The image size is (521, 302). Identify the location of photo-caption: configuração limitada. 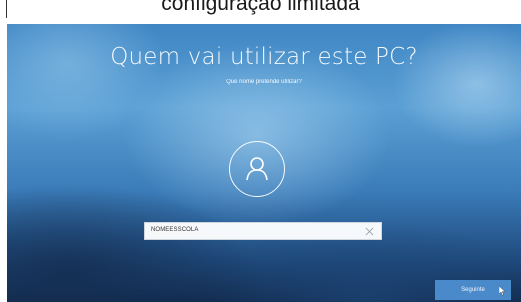
(260, 7).